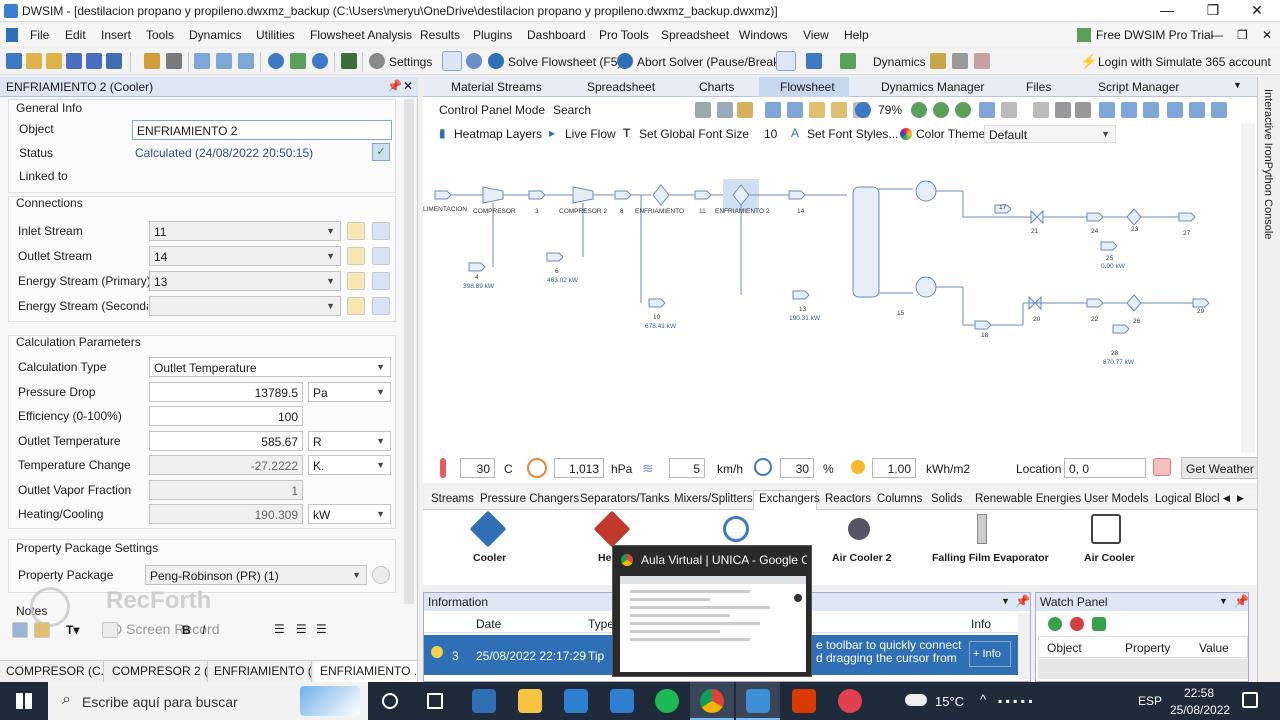  What do you see at coordinates (349, 441) in the screenshot?
I see `outlet-temp-unit: R ▼` at bounding box center [349, 441].